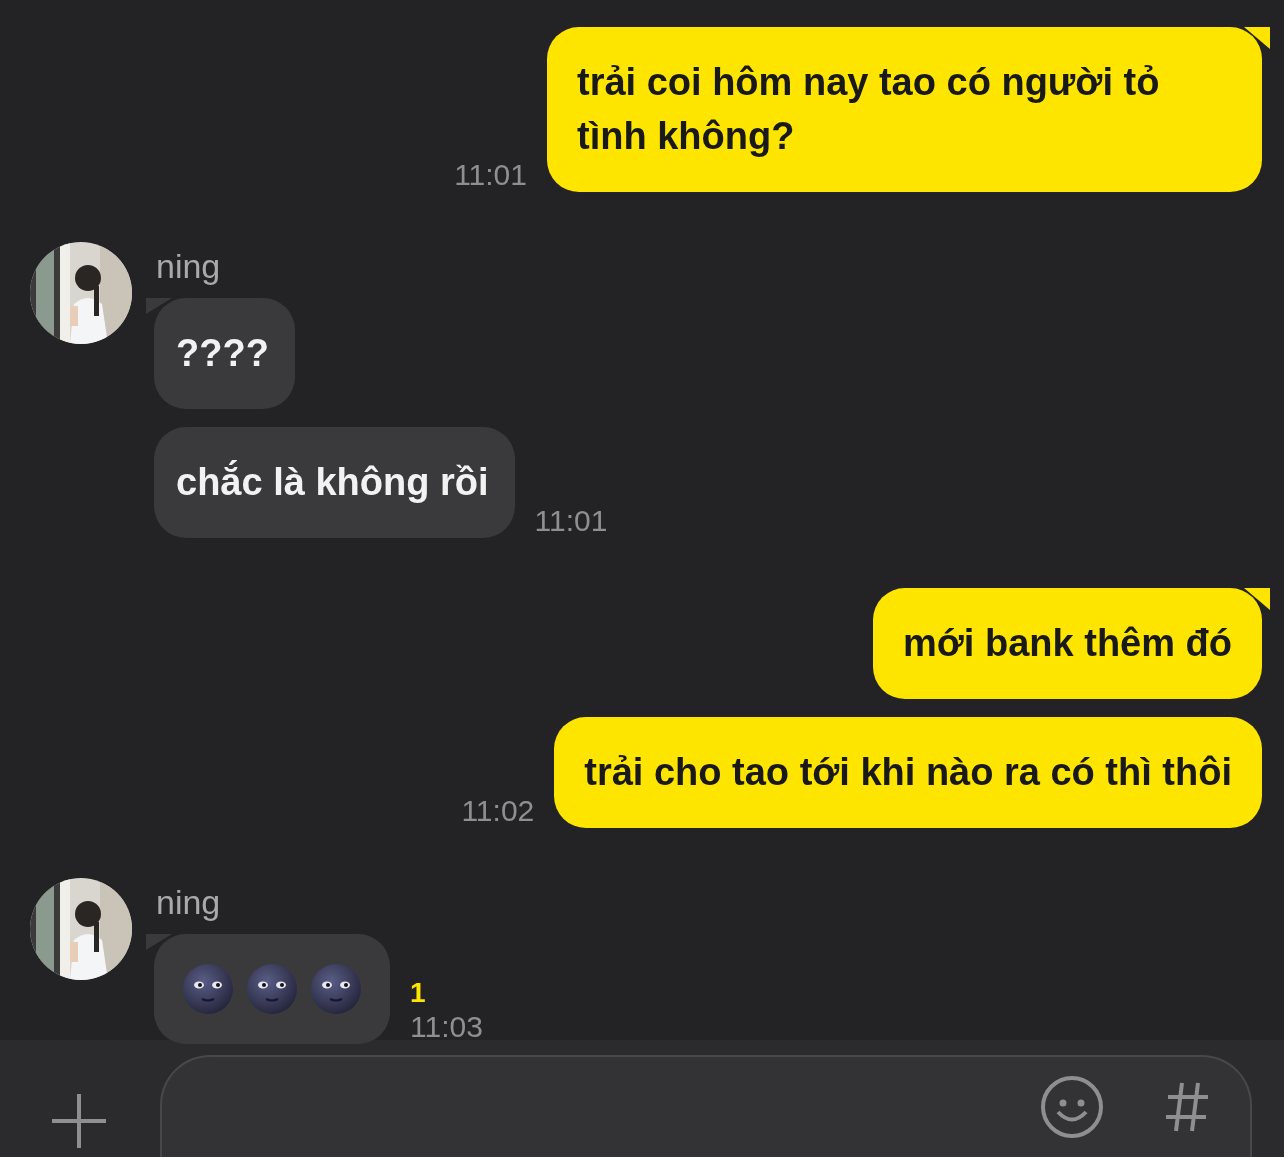 The height and width of the screenshot is (1157, 1284). Describe the element at coordinates (418, 993) in the screenshot. I see `unread-count: 1` at that location.